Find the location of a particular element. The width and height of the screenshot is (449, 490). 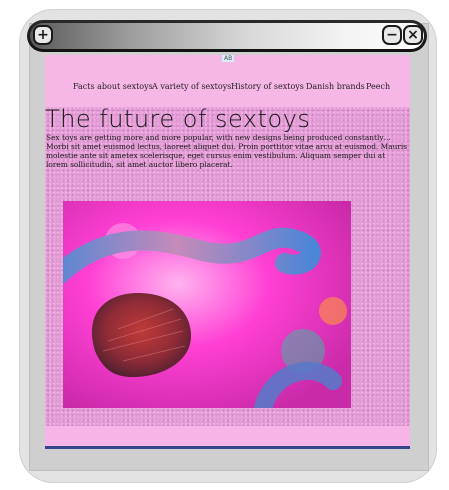

nav-peech: Peech is located at coordinates (378, 86).